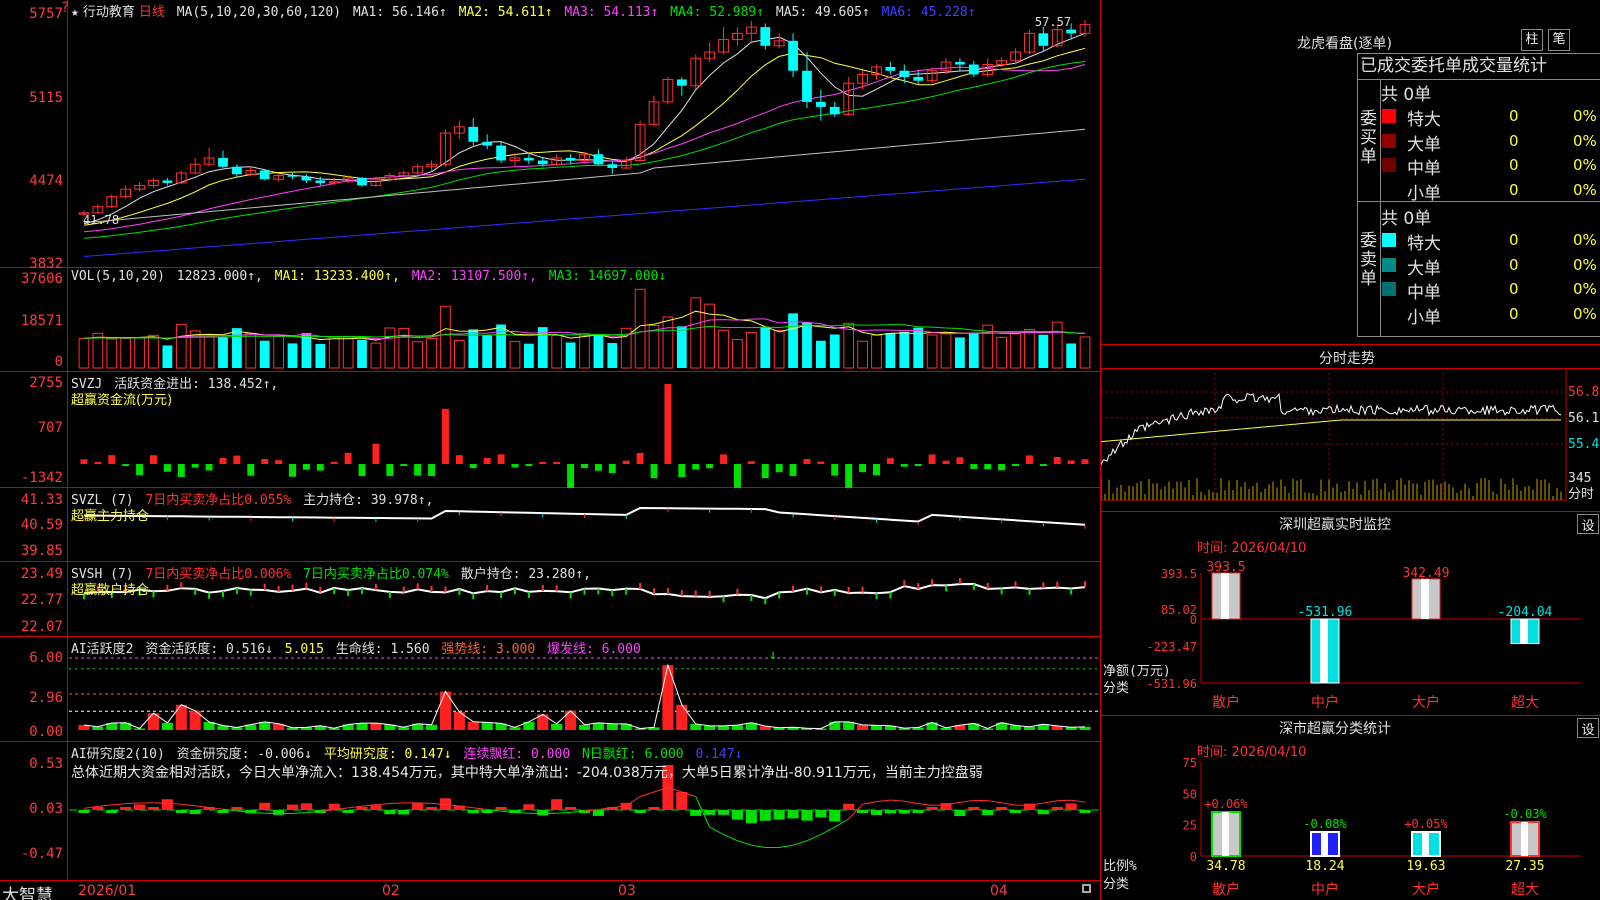  Describe the element at coordinates (717, 12) in the screenshot. I see `ma4-value: MA4: 52.989↑` at that location.